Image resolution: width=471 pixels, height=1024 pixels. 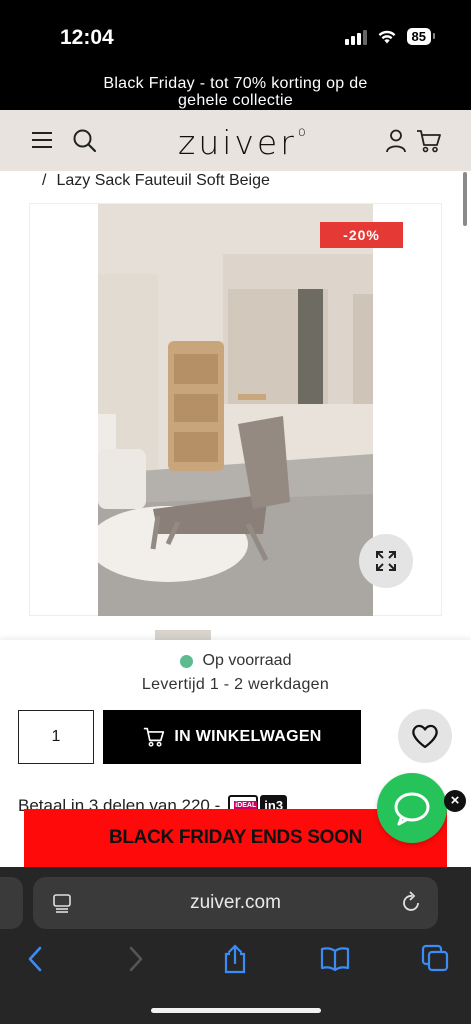 What do you see at coordinates (235, 36) in the screenshot?
I see `status-bar: 12:04 85` at bounding box center [235, 36].